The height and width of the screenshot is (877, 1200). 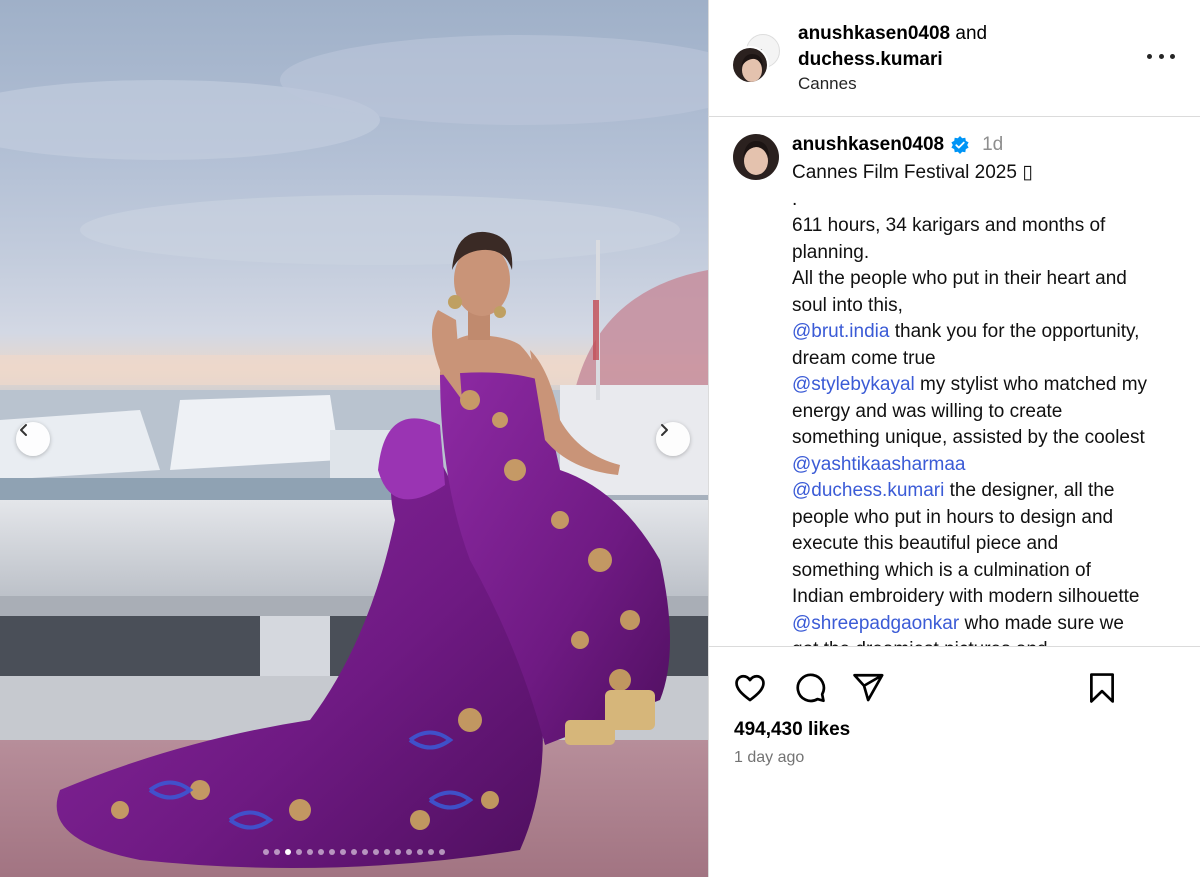 What do you see at coordinates (864, 358) in the screenshot?
I see `caption-text: dream come true` at bounding box center [864, 358].